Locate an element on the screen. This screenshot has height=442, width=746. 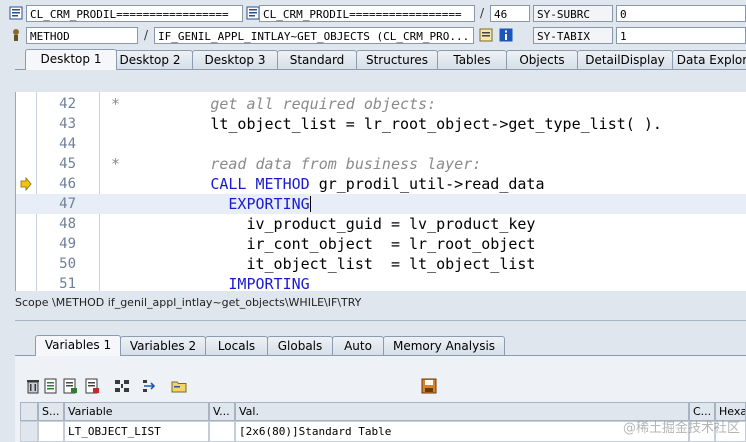
tab-globals: Globals is located at coordinates (300, 345).